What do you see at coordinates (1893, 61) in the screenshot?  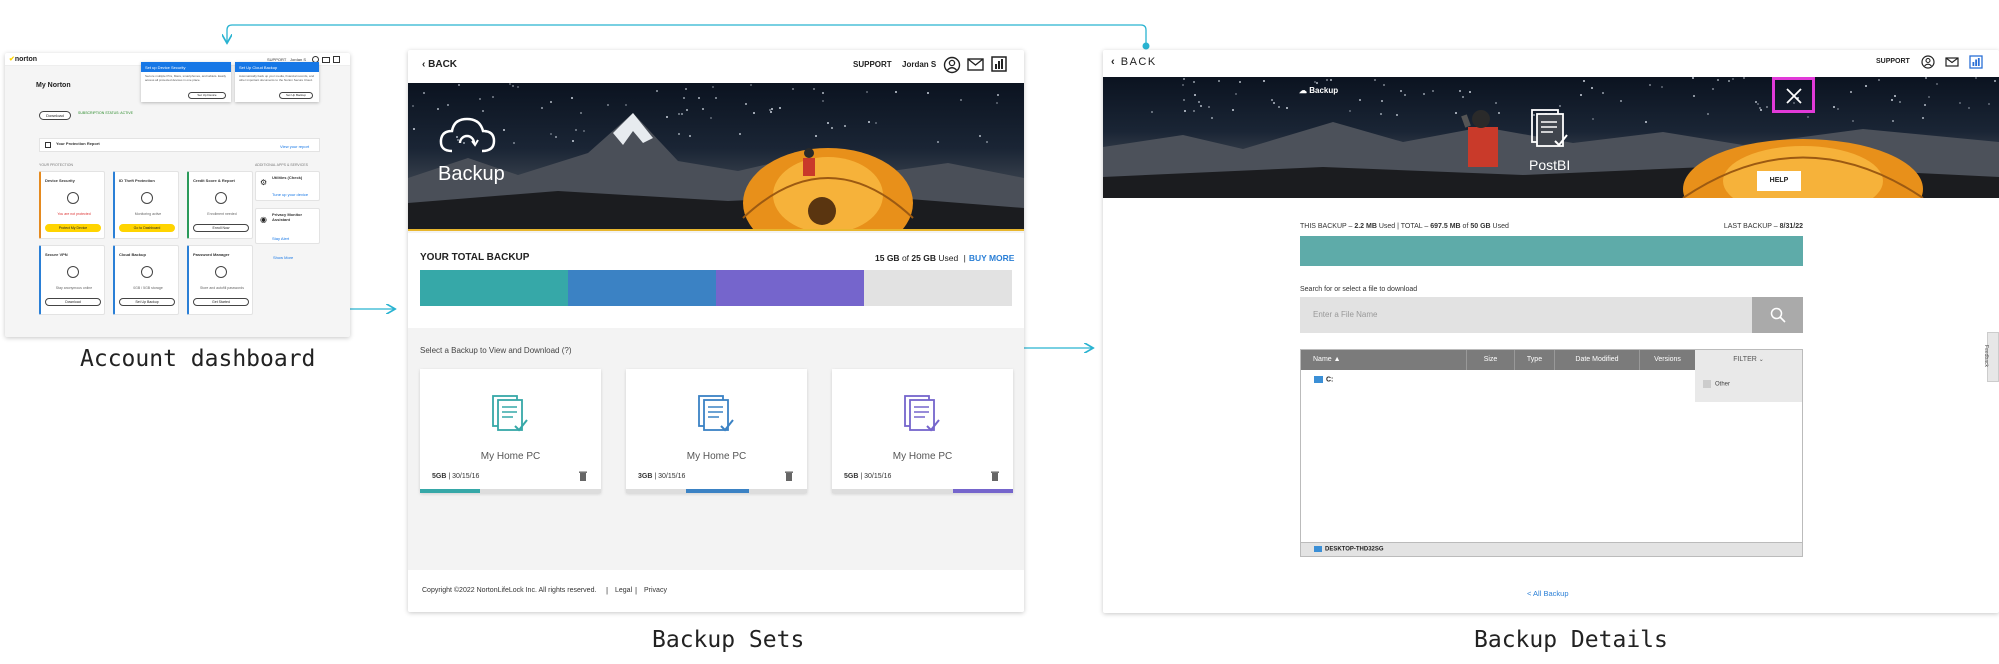 I see `details-support-link: SUPPORT` at bounding box center [1893, 61].